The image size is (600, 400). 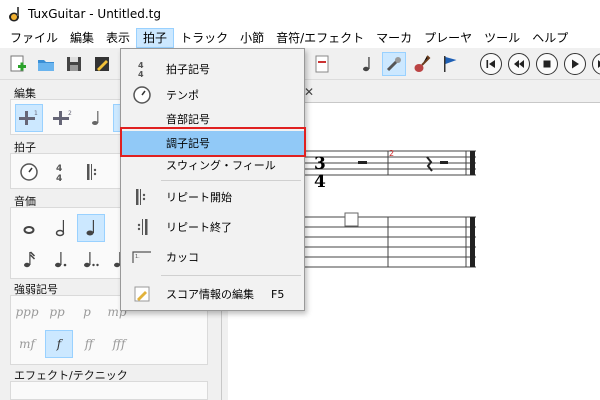 What do you see at coordinates (82, 38) in the screenshot?
I see `menu-edit: 編集` at bounding box center [82, 38].